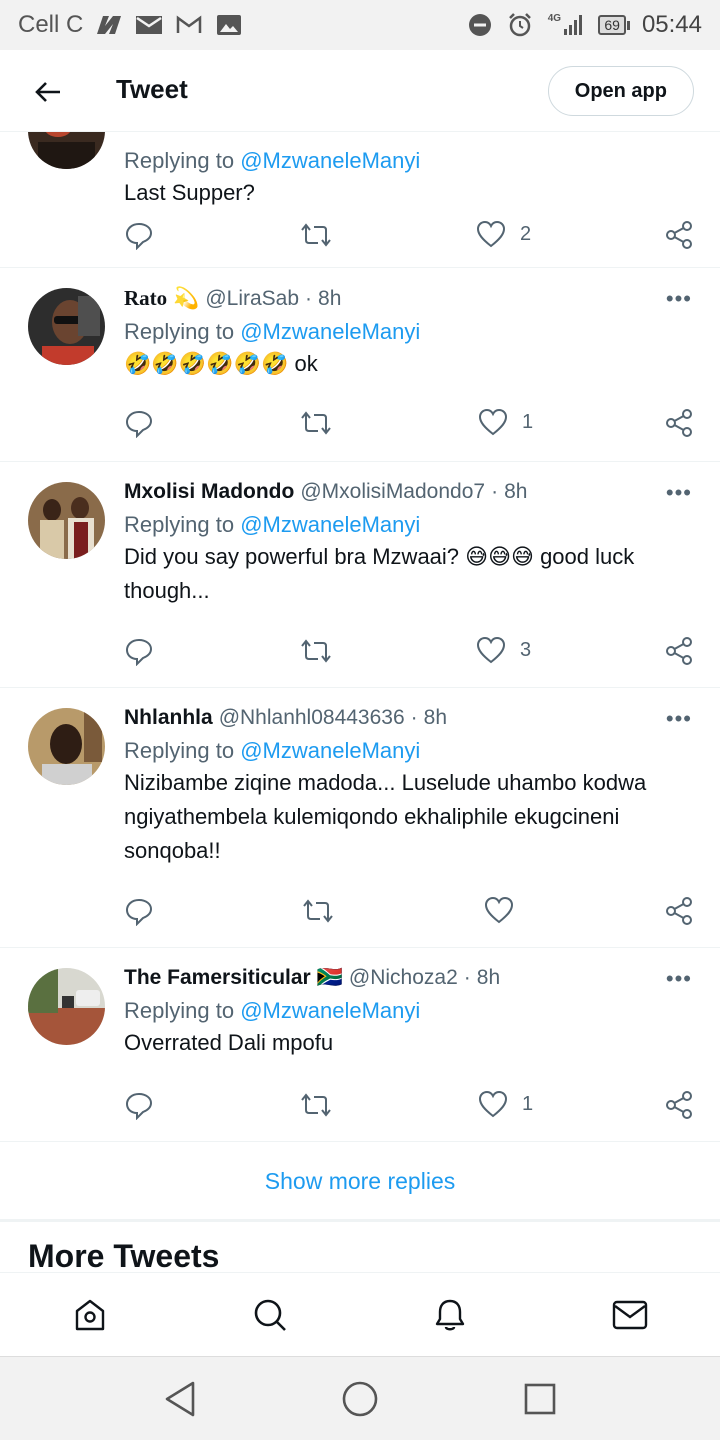 This screenshot has height=1440, width=720. What do you see at coordinates (189, 192) in the screenshot?
I see `reply-text: Last Supper?` at bounding box center [189, 192].